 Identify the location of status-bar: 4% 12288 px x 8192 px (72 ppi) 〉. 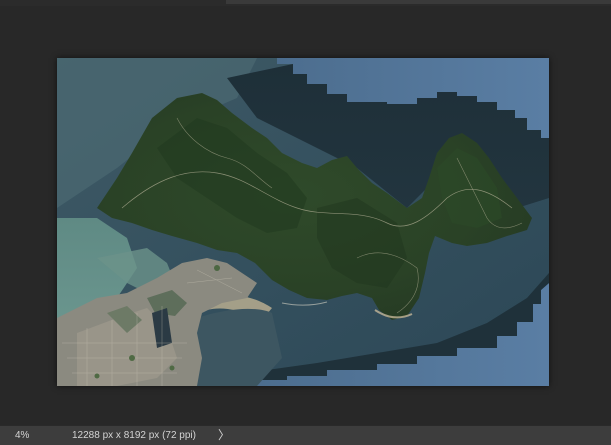
(305, 435).